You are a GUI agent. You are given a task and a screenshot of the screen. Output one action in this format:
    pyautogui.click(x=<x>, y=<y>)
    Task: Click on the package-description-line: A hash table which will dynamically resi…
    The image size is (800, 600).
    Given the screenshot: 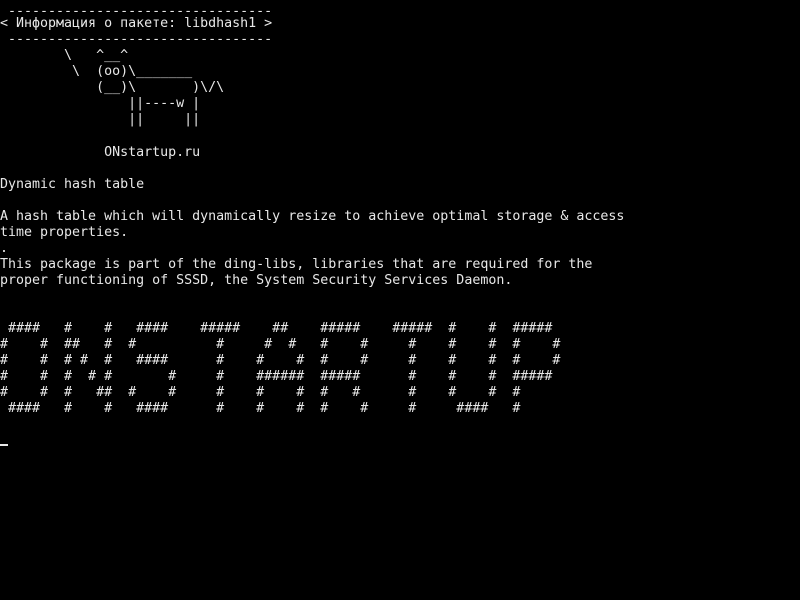 What is the action you would take?
    pyautogui.click(x=312, y=216)
    